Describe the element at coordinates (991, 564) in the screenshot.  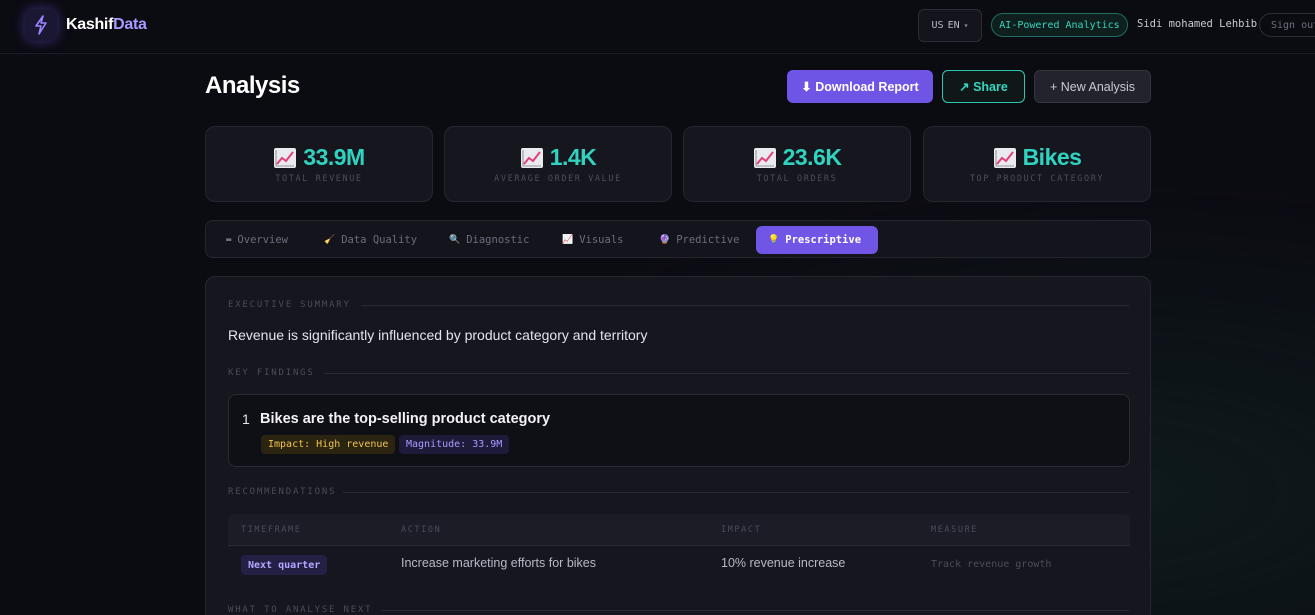
I see `measure-cell: Track revenue growth` at that location.